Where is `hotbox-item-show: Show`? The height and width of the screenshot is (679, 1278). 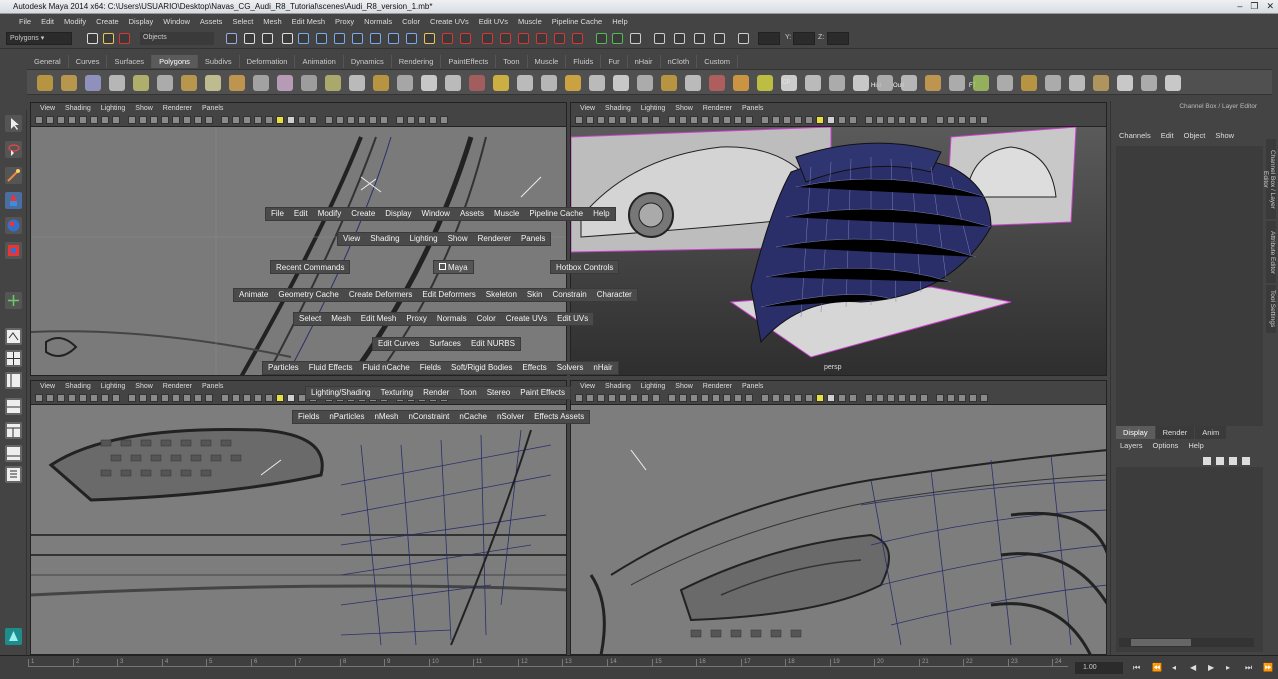 hotbox-item-show: Show is located at coordinates (458, 239).